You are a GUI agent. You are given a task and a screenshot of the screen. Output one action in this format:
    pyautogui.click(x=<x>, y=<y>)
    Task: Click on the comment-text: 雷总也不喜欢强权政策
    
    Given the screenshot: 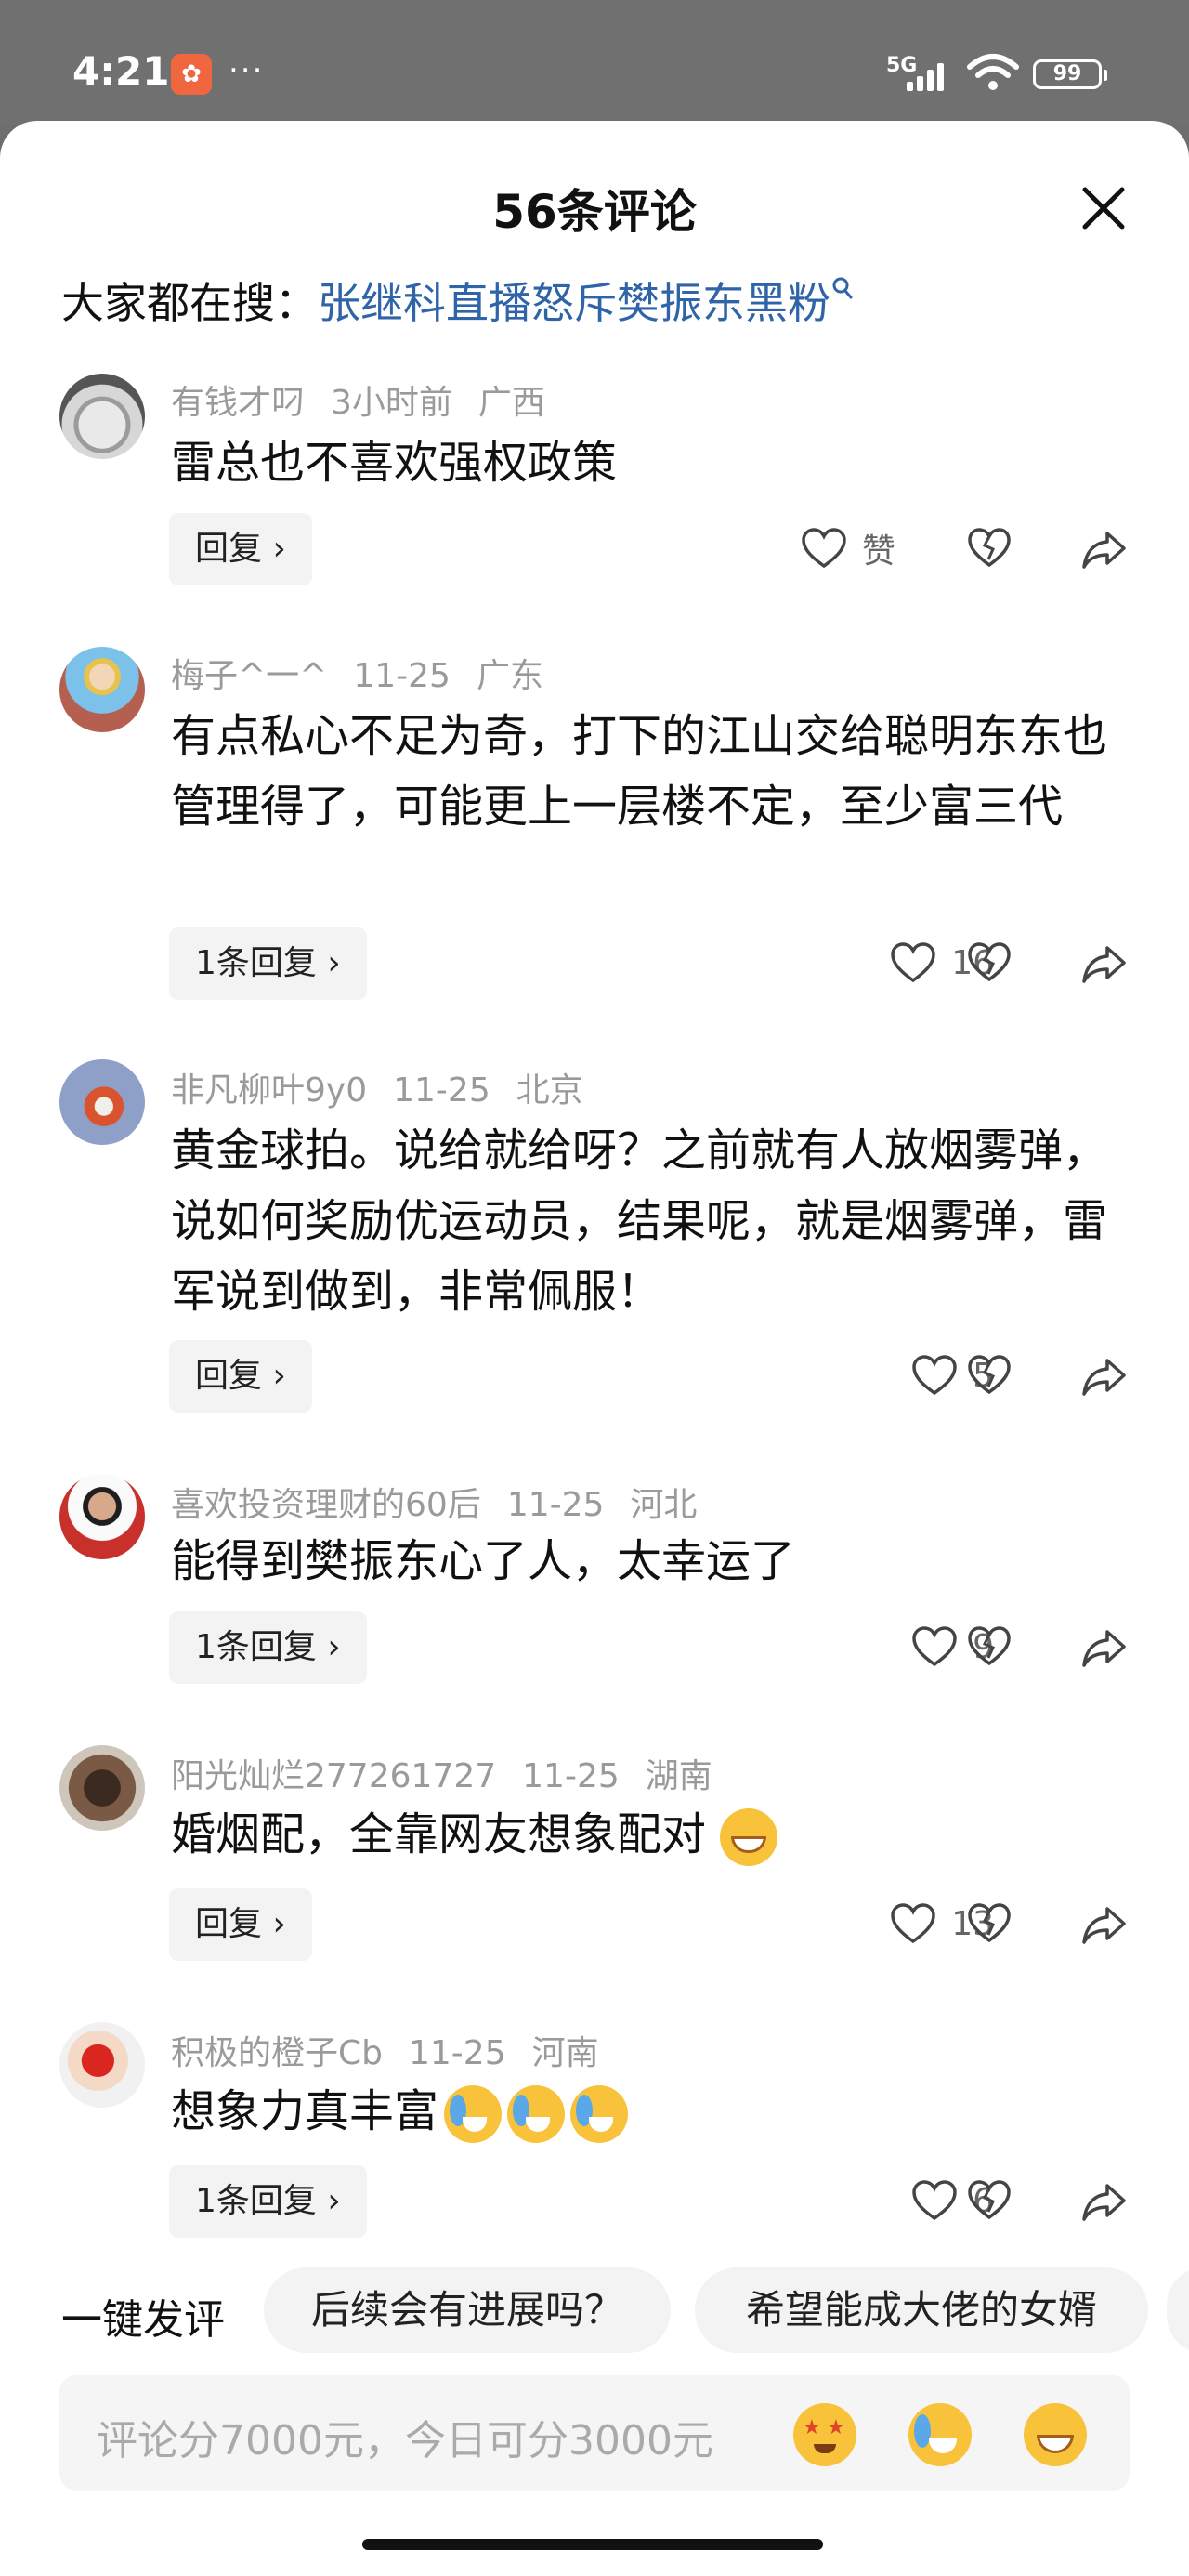 What is the action you would take?
    pyautogui.click(x=640, y=462)
    